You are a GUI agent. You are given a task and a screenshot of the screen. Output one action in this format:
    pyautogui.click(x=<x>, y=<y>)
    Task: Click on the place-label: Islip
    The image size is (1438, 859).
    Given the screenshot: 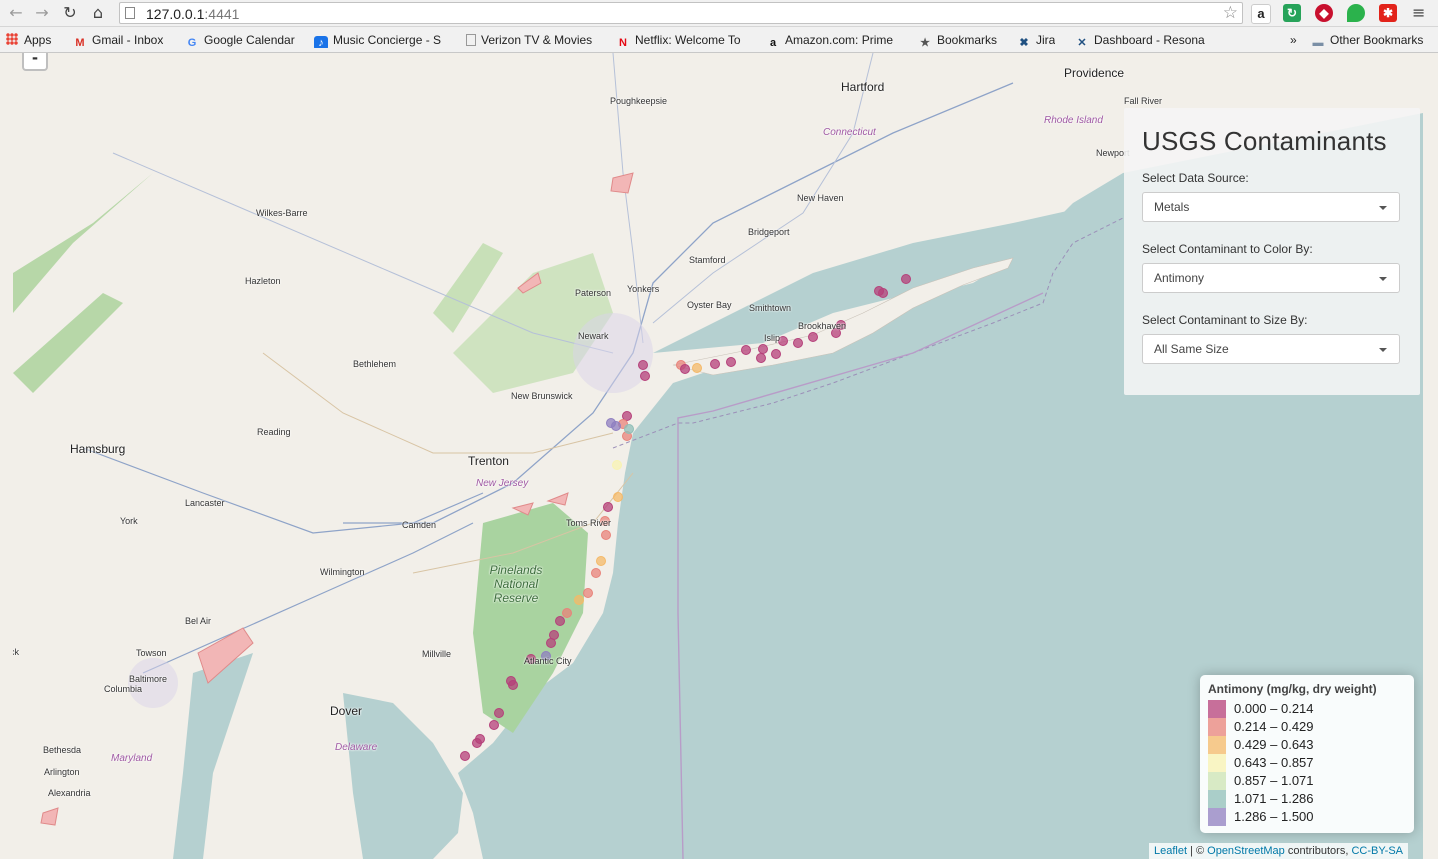 What is the action you would take?
    pyautogui.click(x=772, y=338)
    